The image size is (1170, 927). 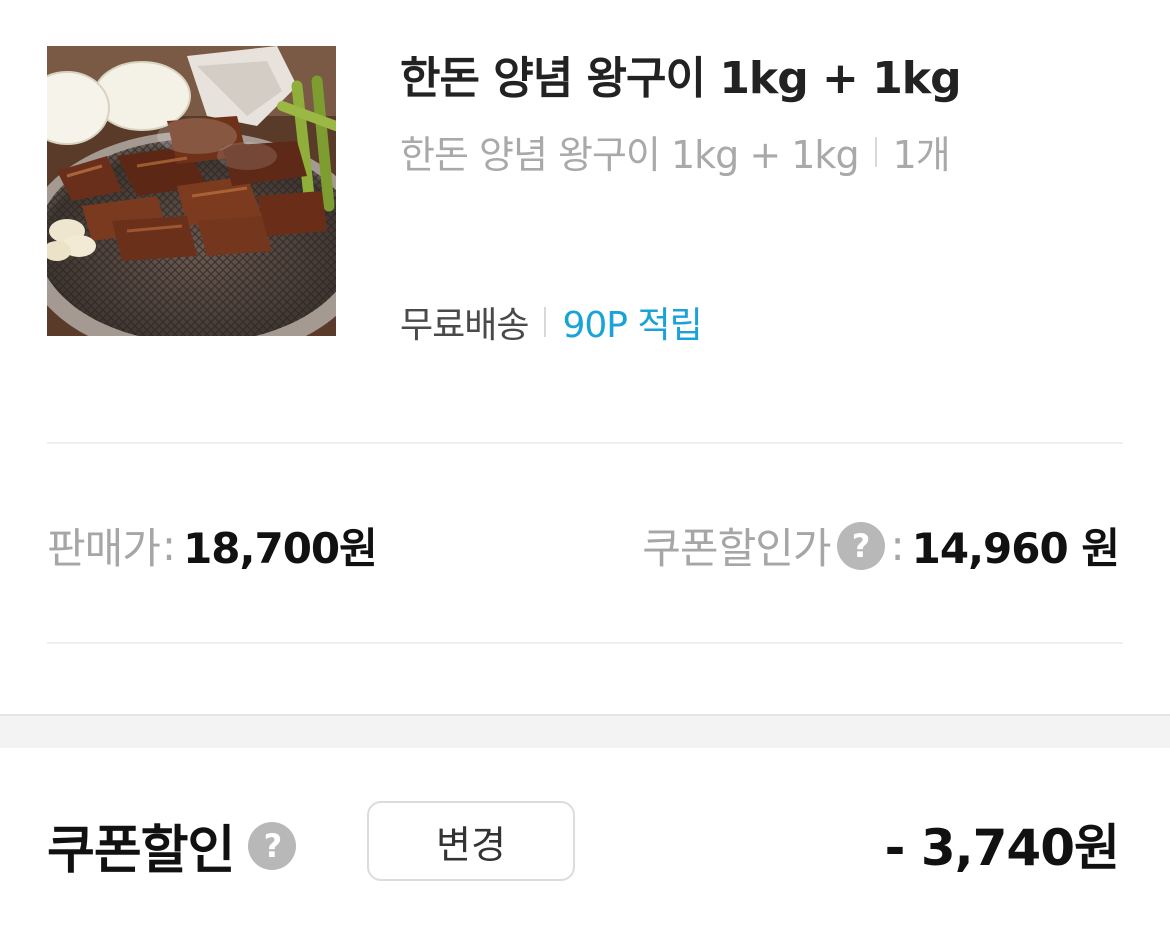 I want to click on sale-price-colon: :, so click(x=168, y=545).